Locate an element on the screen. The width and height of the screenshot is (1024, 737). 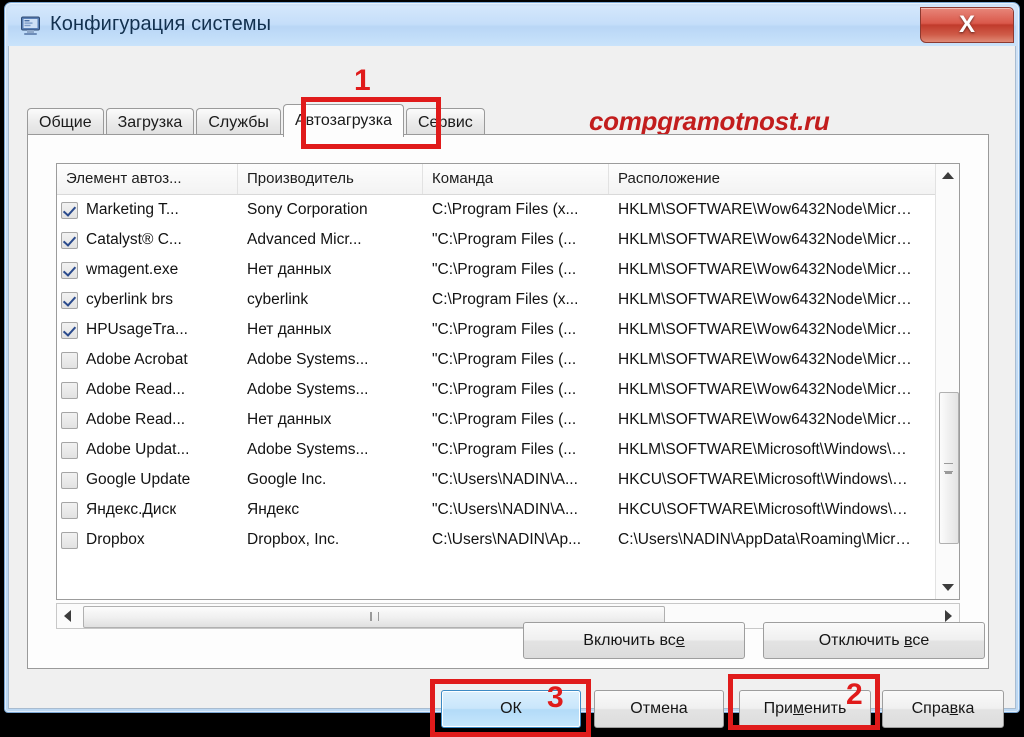
scroll-down-icon is located at coordinates (947, 587).